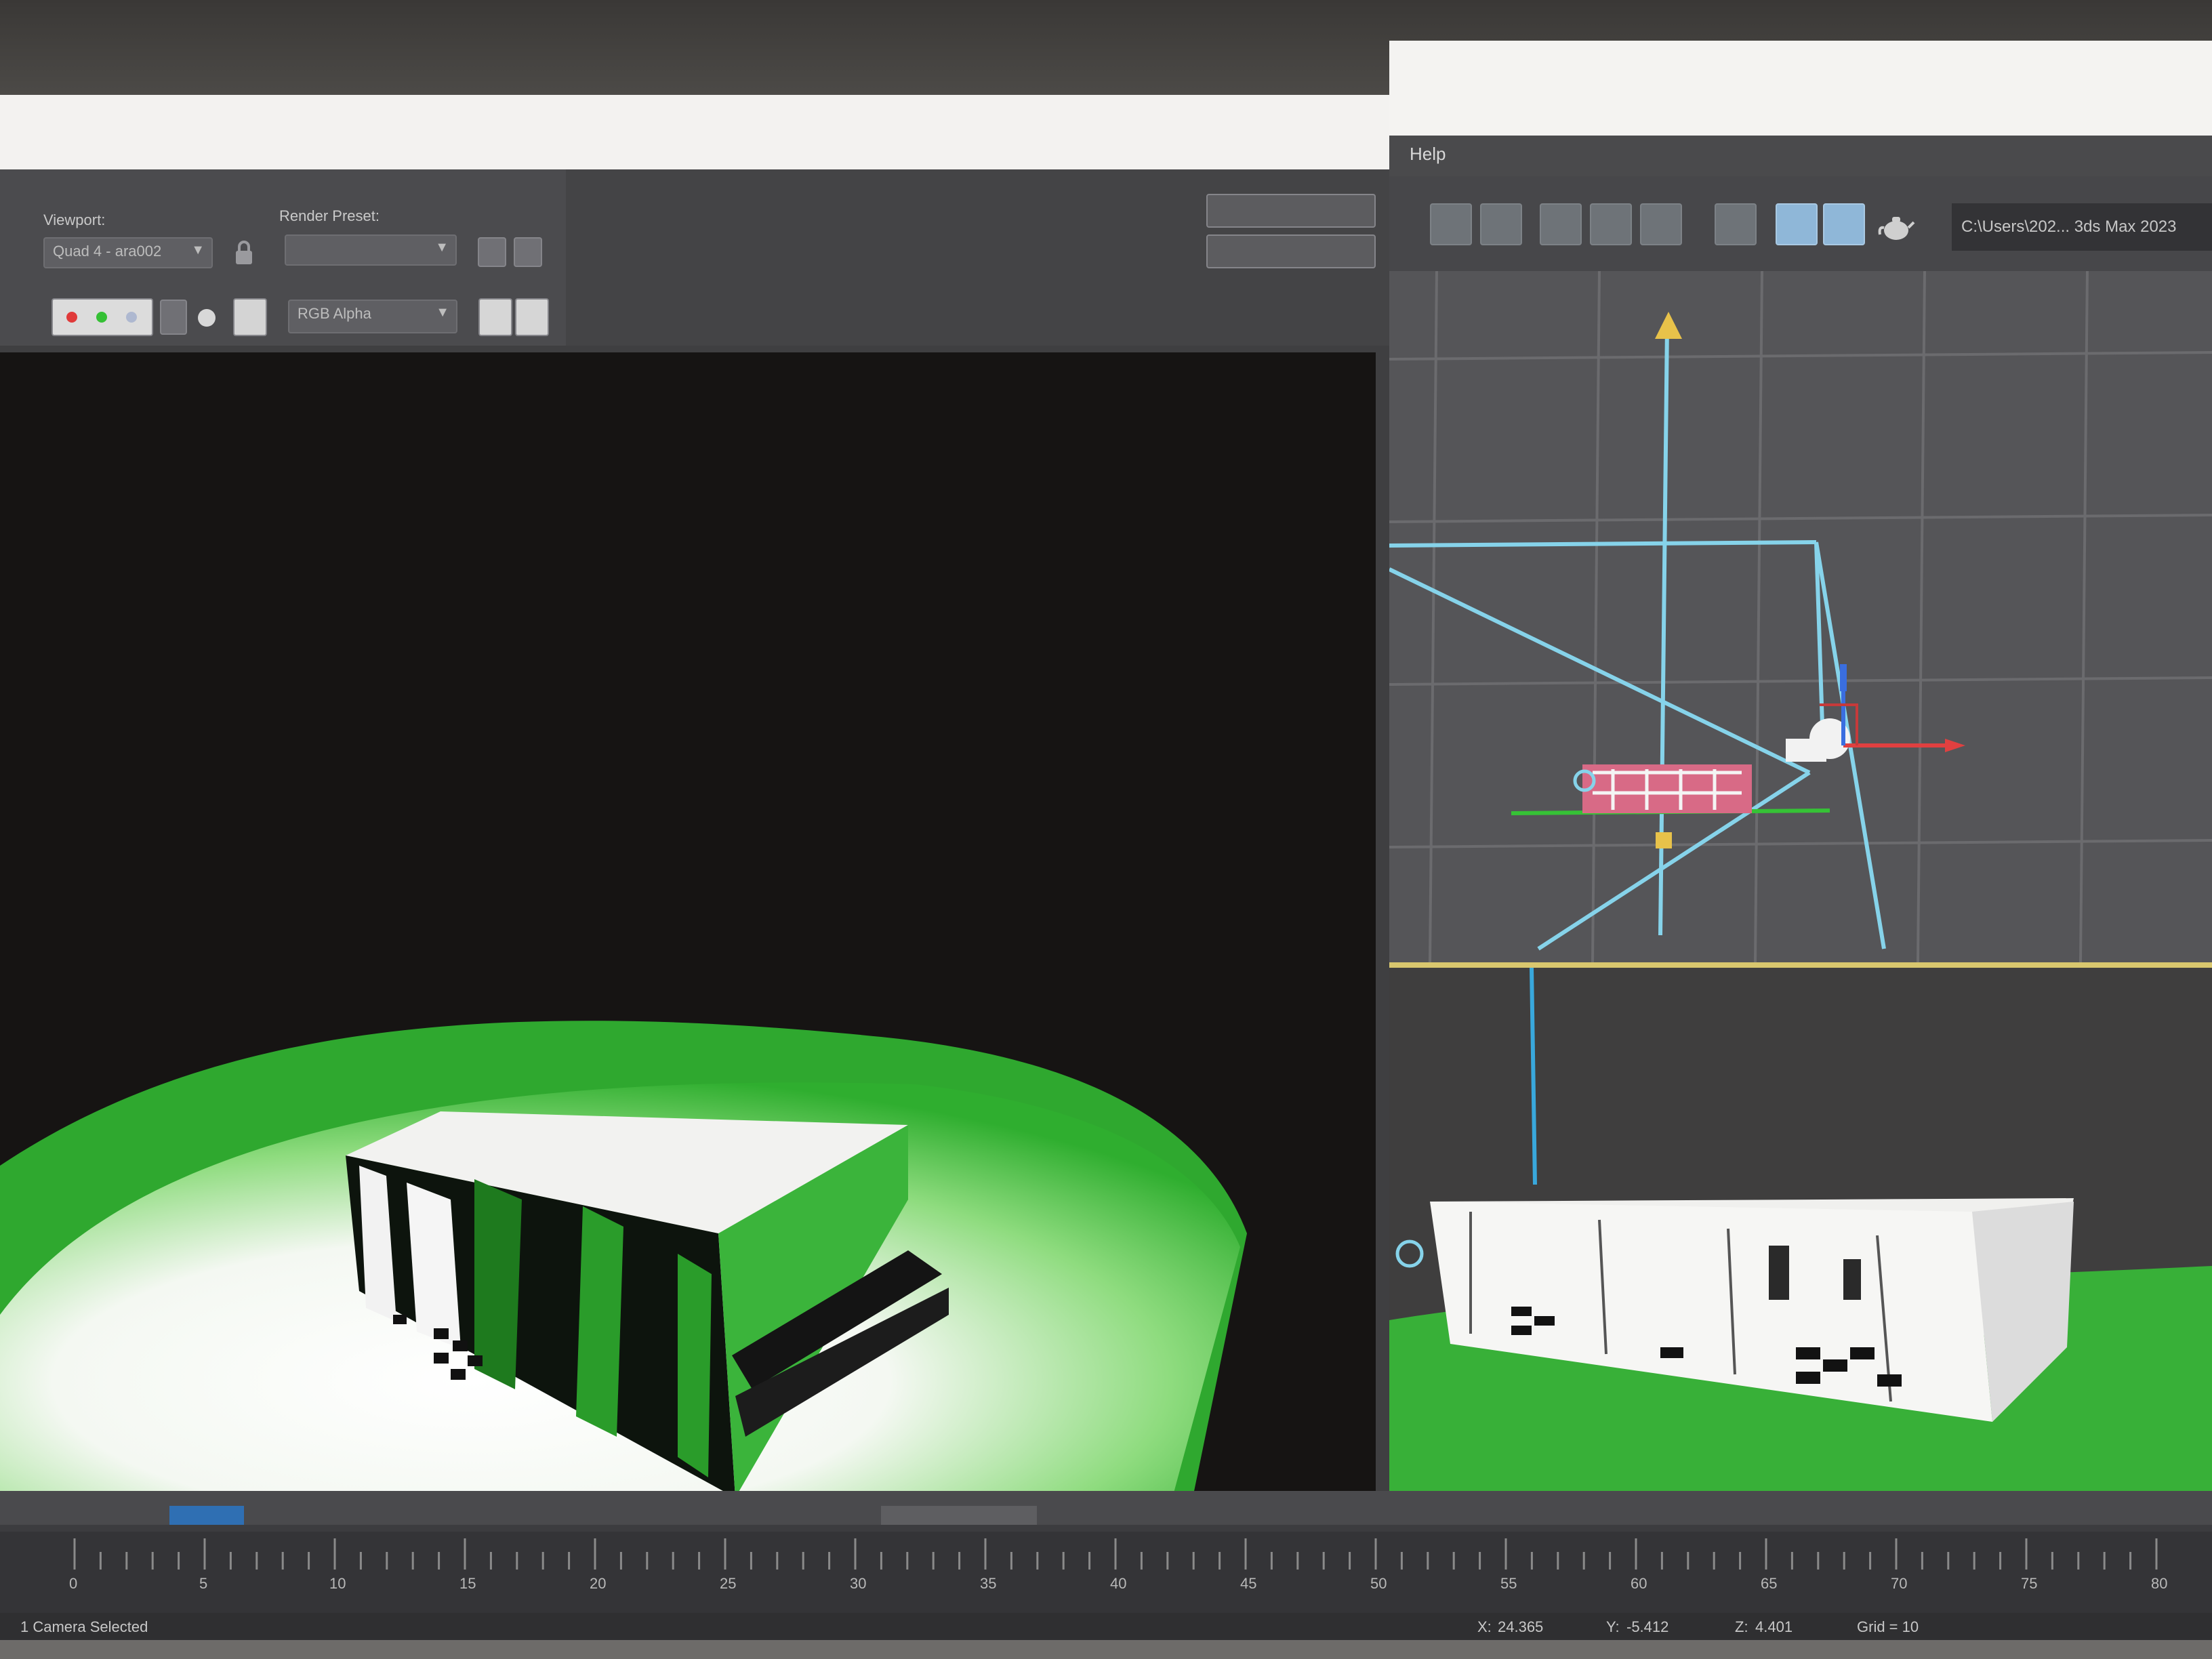  I want to click on timeline-tick-label: 55, so click(1509, 1583).